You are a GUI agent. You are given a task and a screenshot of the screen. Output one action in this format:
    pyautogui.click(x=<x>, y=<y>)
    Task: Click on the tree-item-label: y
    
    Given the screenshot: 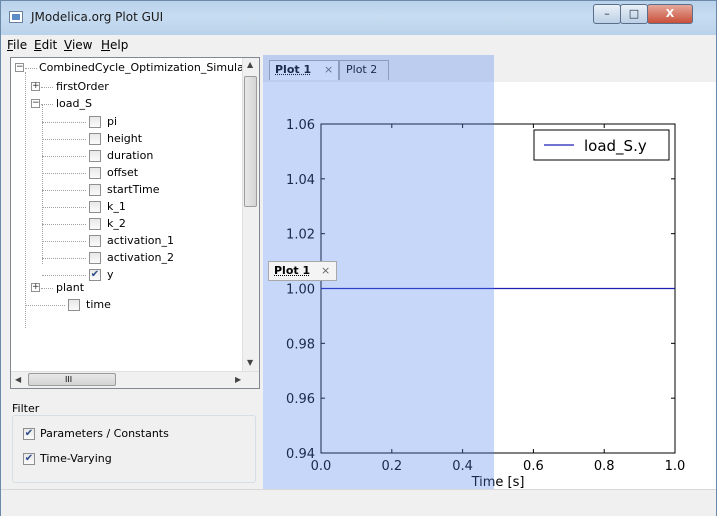 What is the action you would take?
    pyautogui.click(x=110, y=274)
    